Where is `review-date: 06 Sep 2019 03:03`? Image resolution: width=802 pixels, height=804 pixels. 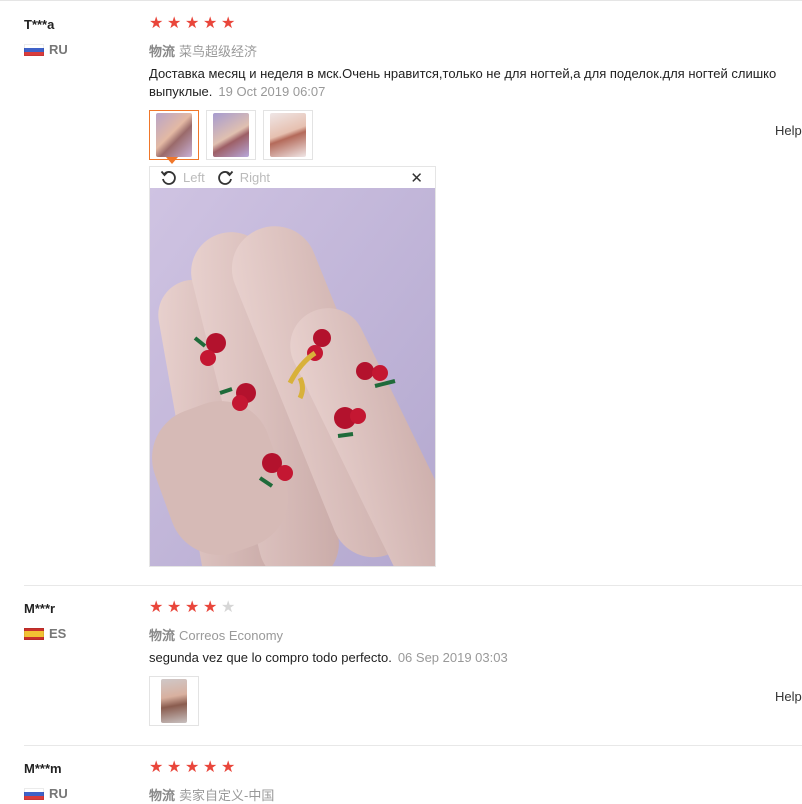 review-date: 06 Sep 2019 03:03 is located at coordinates (452, 657).